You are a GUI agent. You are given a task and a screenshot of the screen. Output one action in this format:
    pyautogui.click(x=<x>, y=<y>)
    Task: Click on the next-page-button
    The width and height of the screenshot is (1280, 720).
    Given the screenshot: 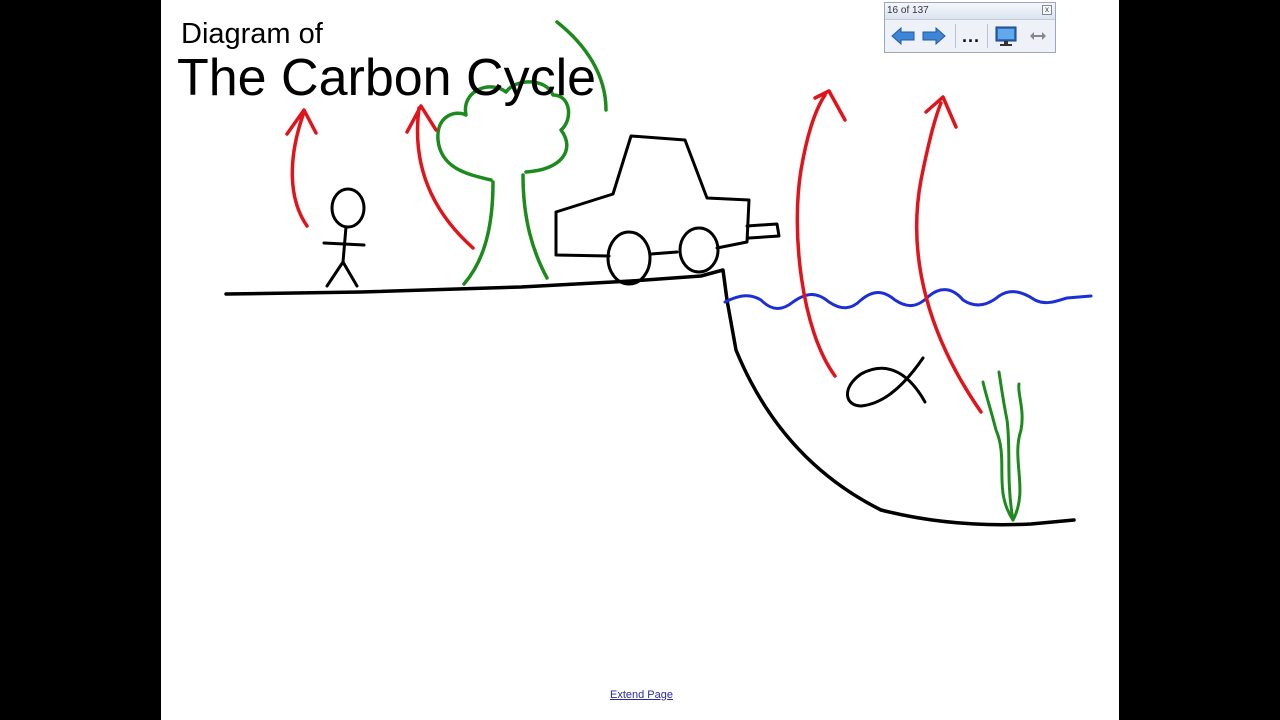 What is the action you would take?
    pyautogui.click(x=934, y=36)
    